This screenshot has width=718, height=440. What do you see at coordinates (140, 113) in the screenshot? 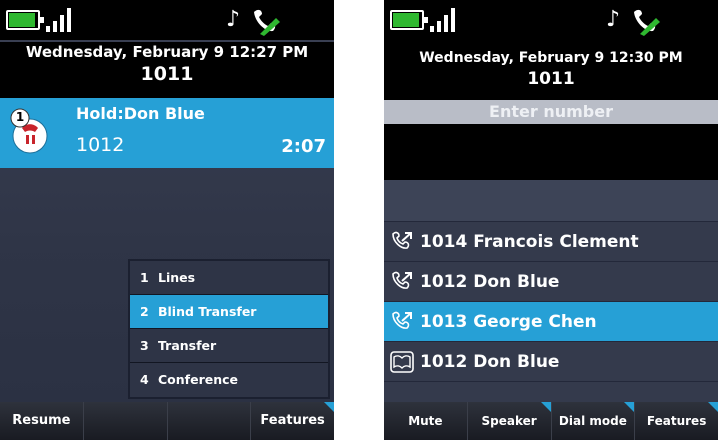
I see `call-name: Hold:Don Blue` at bounding box center [140, 113].